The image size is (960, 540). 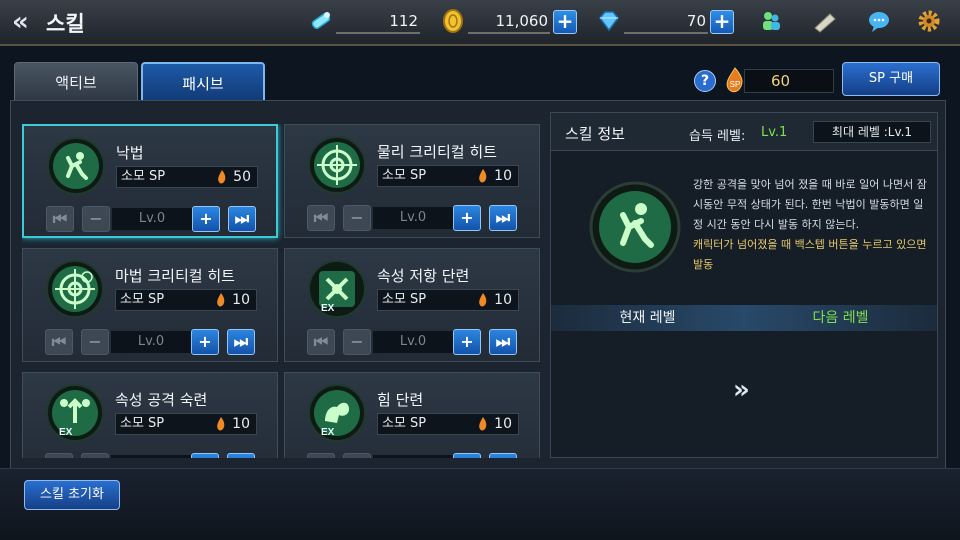 I want to click on element-attack-skill-icon: EX, so click(x=75, y=413).